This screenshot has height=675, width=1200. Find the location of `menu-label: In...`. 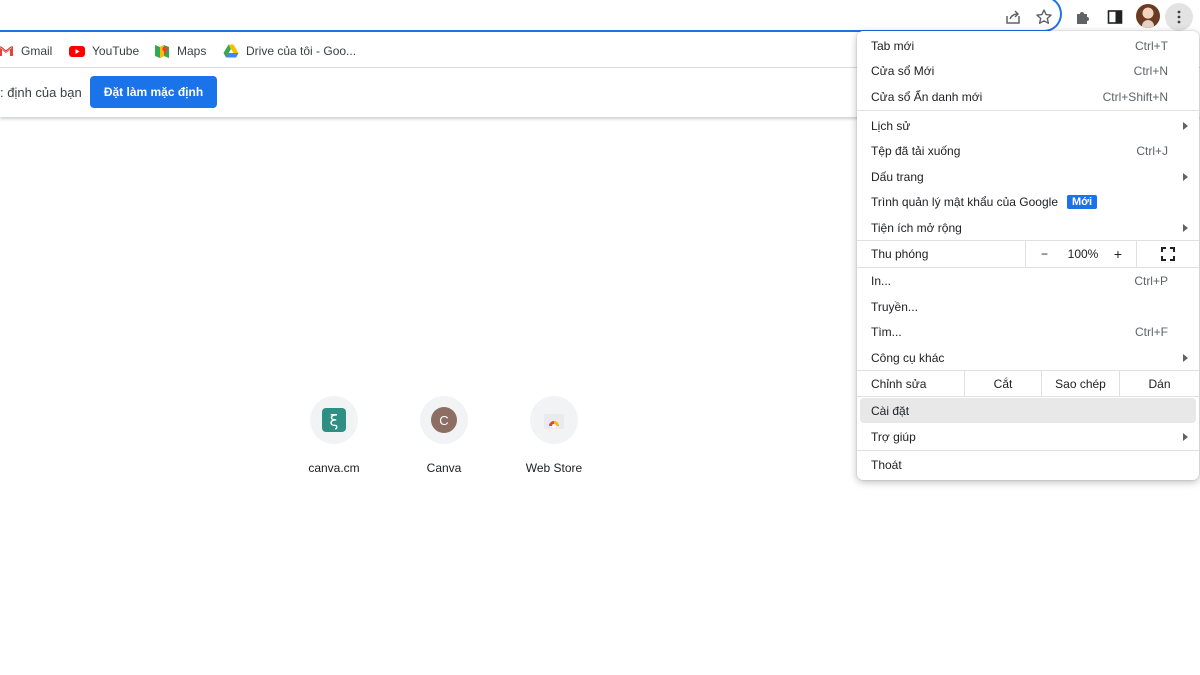

menu-label: In... is located at coordinates (881, 280).